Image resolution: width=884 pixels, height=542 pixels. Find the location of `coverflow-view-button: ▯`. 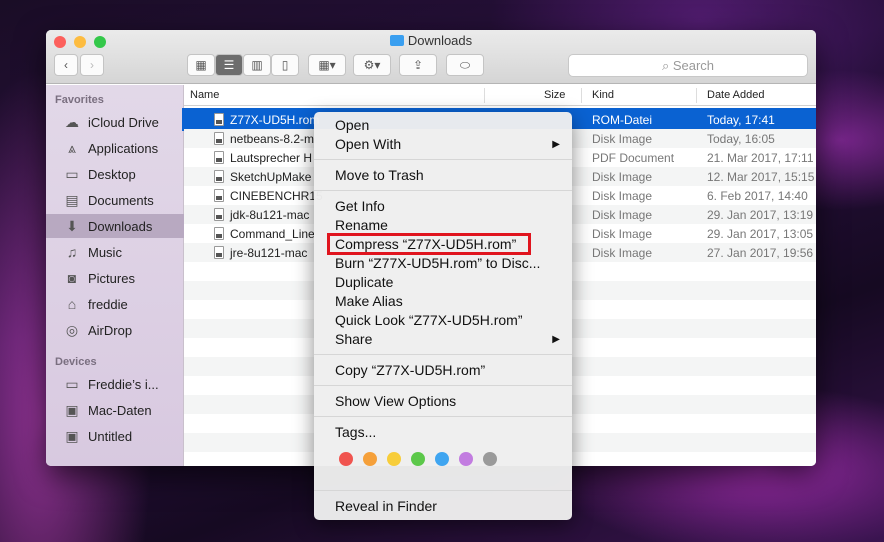

coverflow-view-button: ▯ is located at coordinates (285, 65).